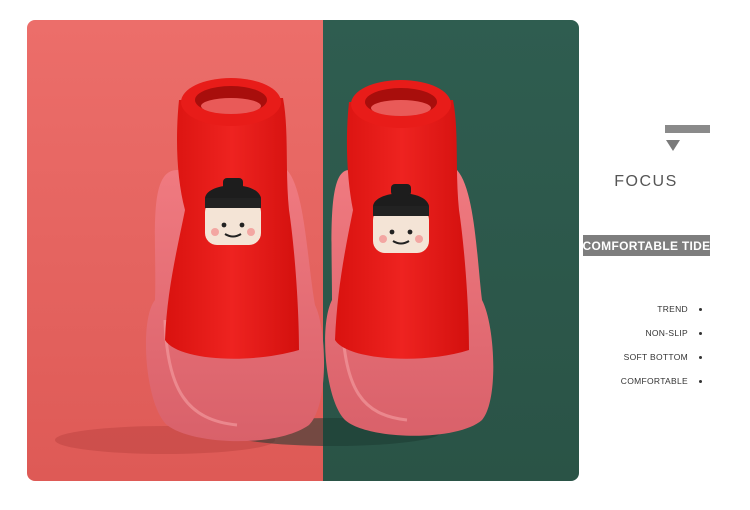 Image resolution: width=750 pixels, height=510 pixels. What do you see at coordinates (646, 181) in the screenshot?
I see `focus-title: FOCUS` at bounding box center [646, 181].